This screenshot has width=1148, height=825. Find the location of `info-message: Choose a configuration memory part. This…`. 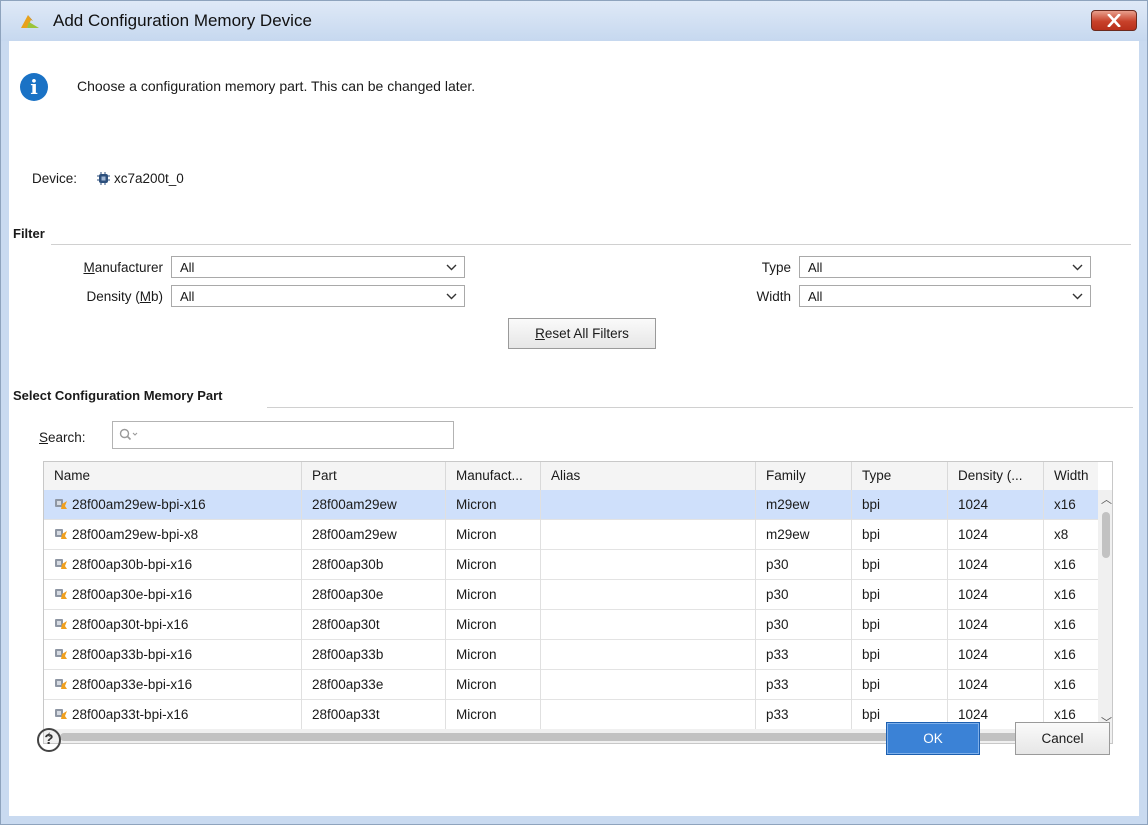

info-message: Choose a configuration memory part. This… is located at coordinates (276, 86).